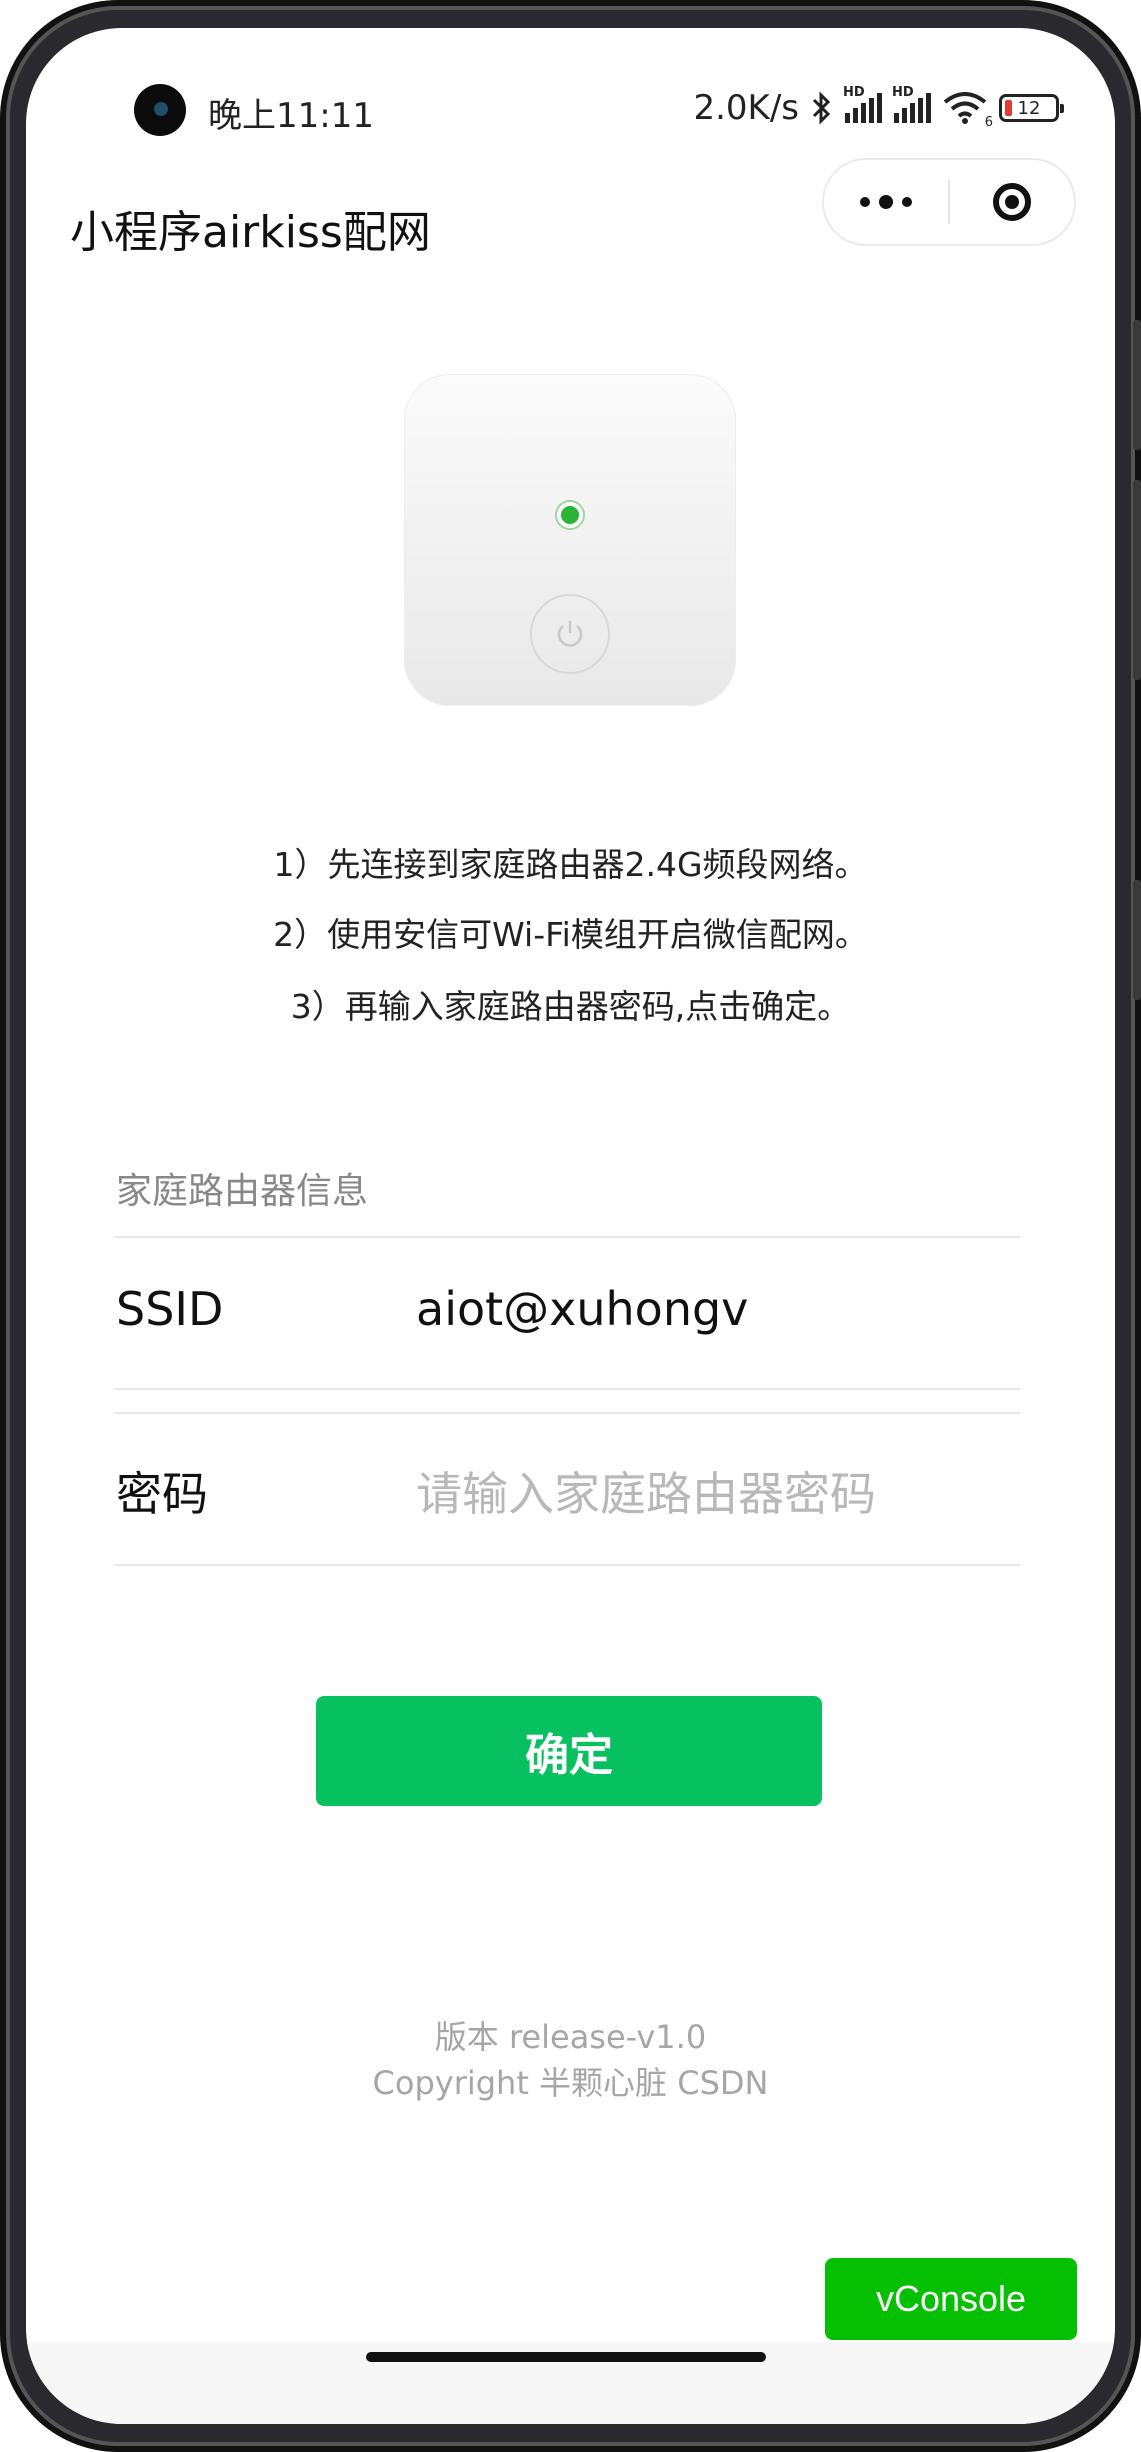  What do you see at coordinates (570, 634) in the screenshot?
I see `power-icon` at bounding box center [570, 634].